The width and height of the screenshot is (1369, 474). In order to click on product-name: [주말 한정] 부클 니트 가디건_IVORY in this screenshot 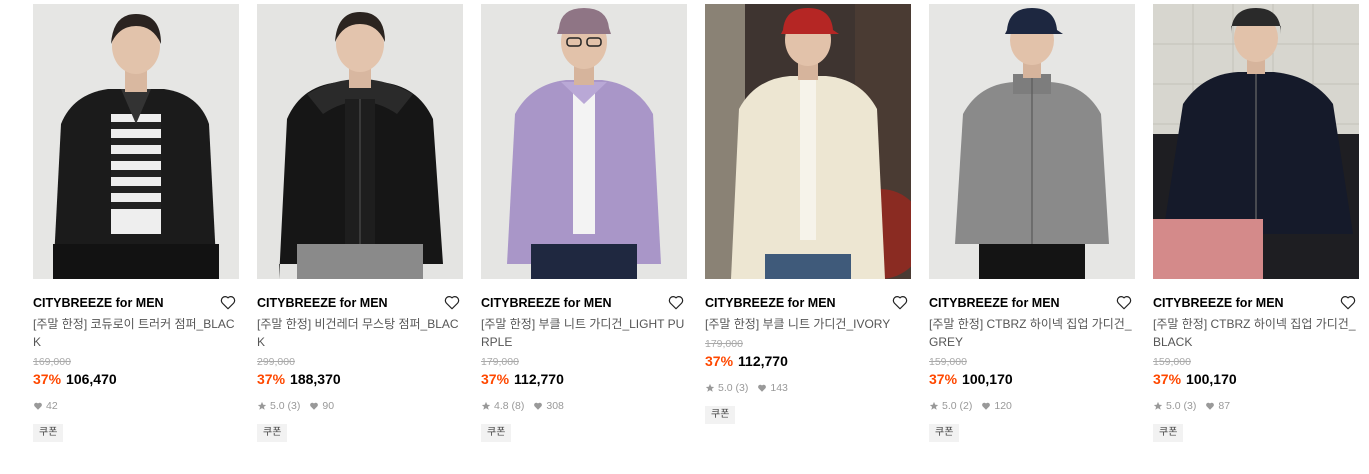, I will do `click(808, 324)`.